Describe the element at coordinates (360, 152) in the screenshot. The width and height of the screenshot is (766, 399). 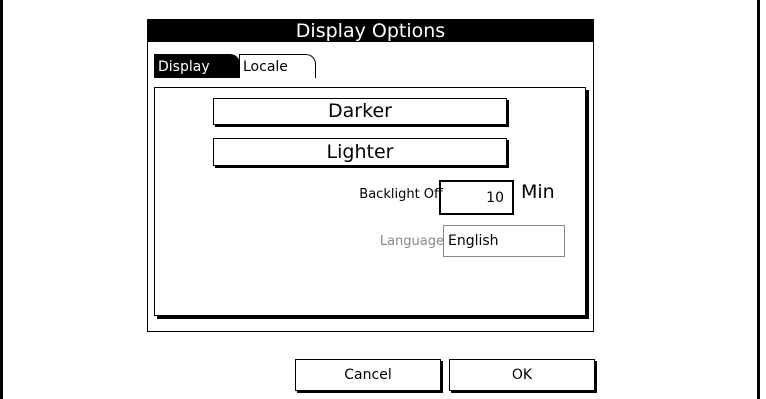
I see `lighter-button: Lighter` at that location.